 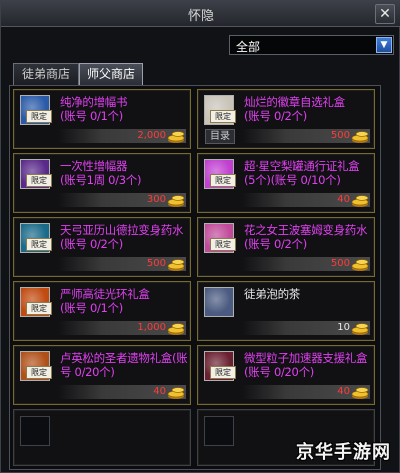 I want to click on item-name: 徒弟泡的茶, so click(x=272, y=294).